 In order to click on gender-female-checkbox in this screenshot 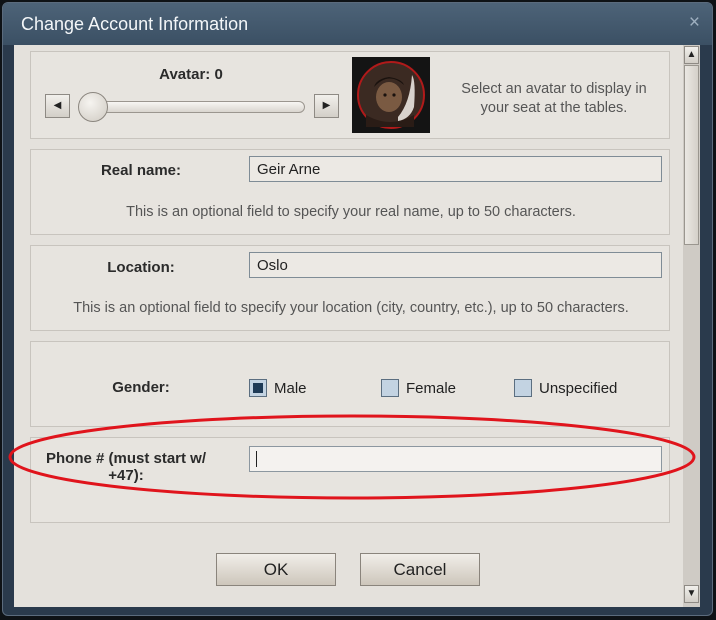, I will do `click(390, 388)`.